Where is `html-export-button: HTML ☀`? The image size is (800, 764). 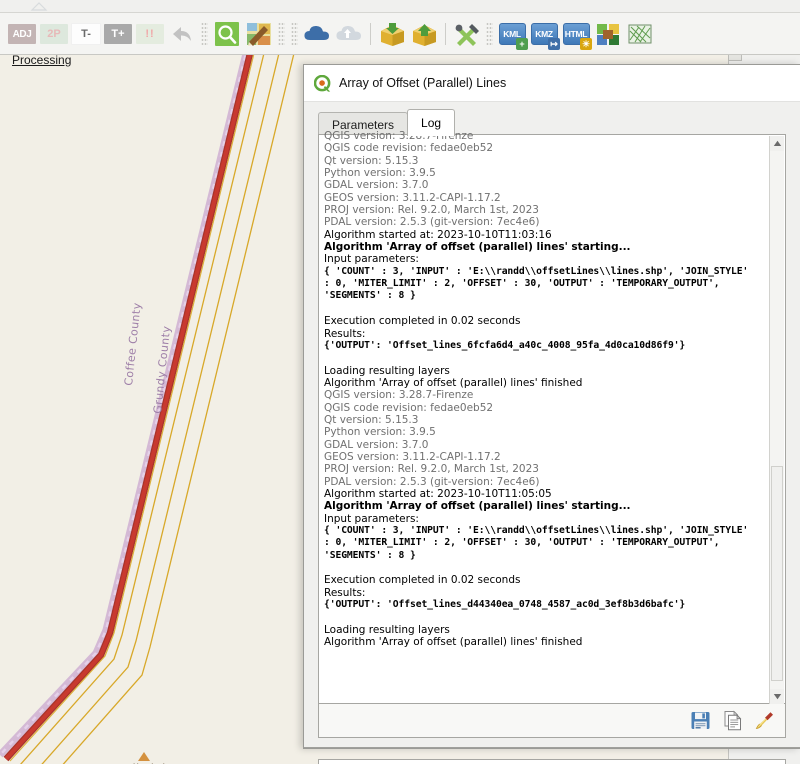
html-export-button: HTML ☀ is located at coordinates (576, 35).